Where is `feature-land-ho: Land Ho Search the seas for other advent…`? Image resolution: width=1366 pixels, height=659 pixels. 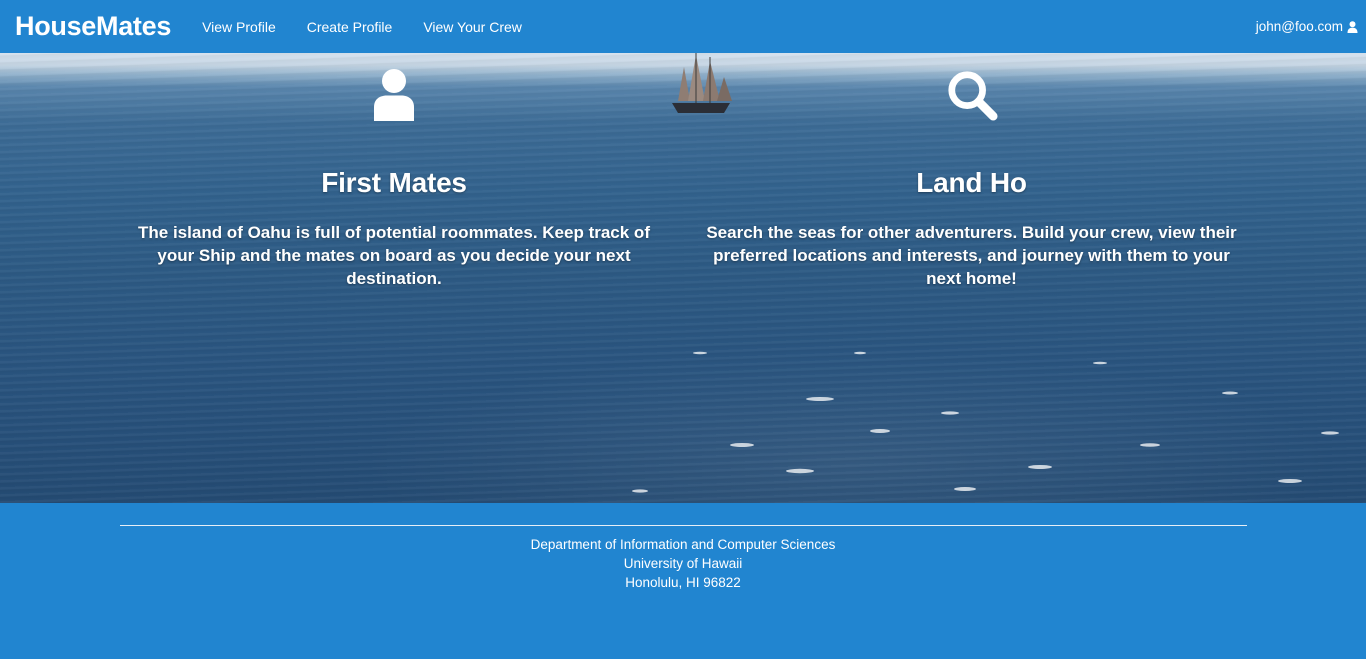
feature-land-ho: Land Ho Search the seas for other advent… is located at coordinates (971, 171).